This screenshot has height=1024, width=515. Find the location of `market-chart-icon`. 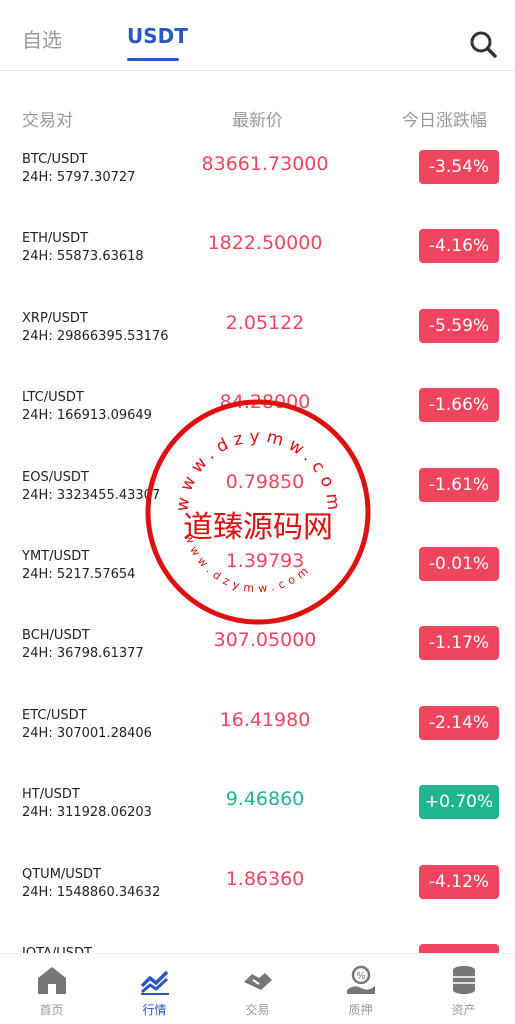

market-chart-icon is located at coordinates (154, 982).